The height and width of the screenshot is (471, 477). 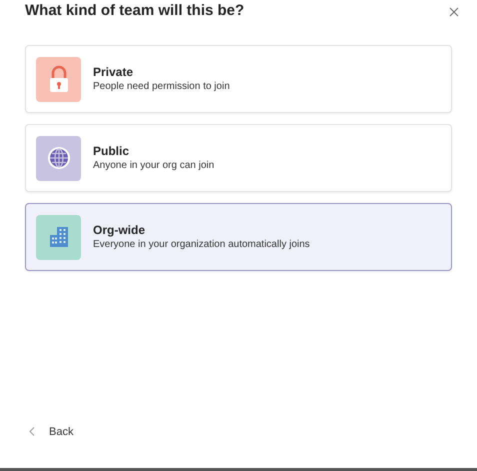 I want to click on globe-icon, so click(x=58, y=158).